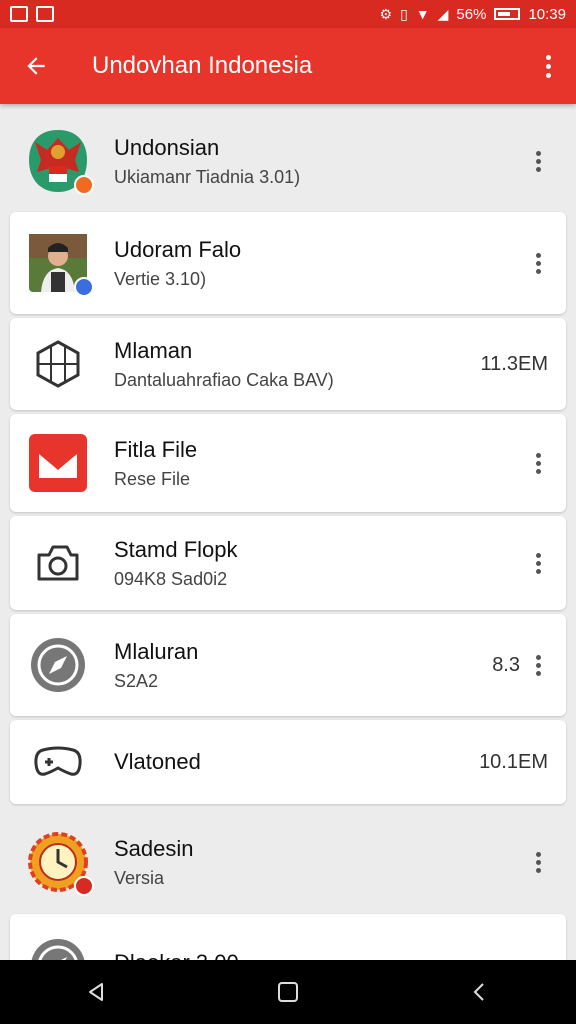 The width and height of the screenshot is (576, 1024). What do you see at coordinates (513, 761) in the screenshot?
I see `item-size: 10.1EM` at bounding box center [513, 761].